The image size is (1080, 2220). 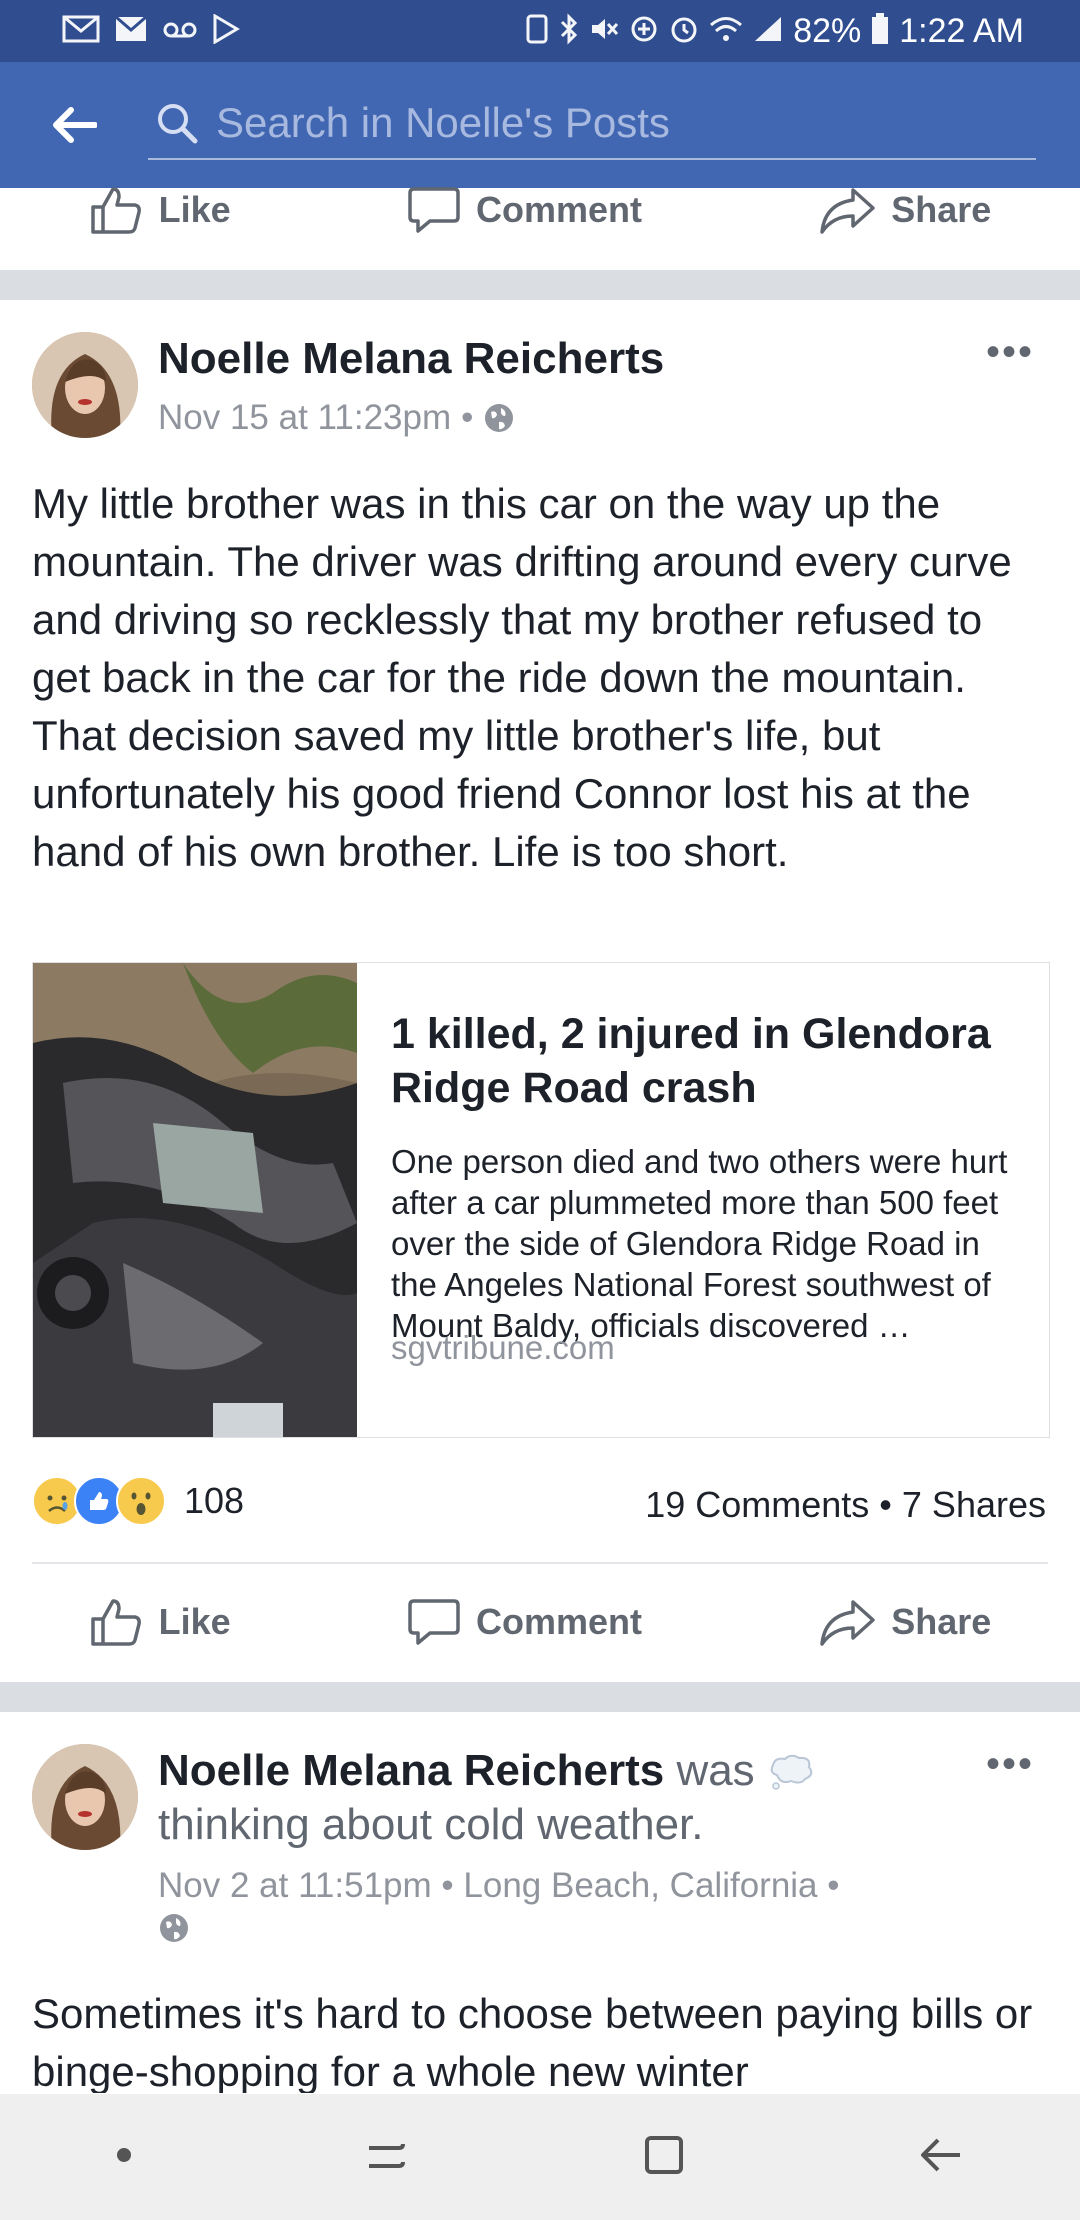 What do you see at coordinates (431, 1824) in the screenshot?
I see `activity-text: thinking about cold weather.` at bounding box center [431, 1824].